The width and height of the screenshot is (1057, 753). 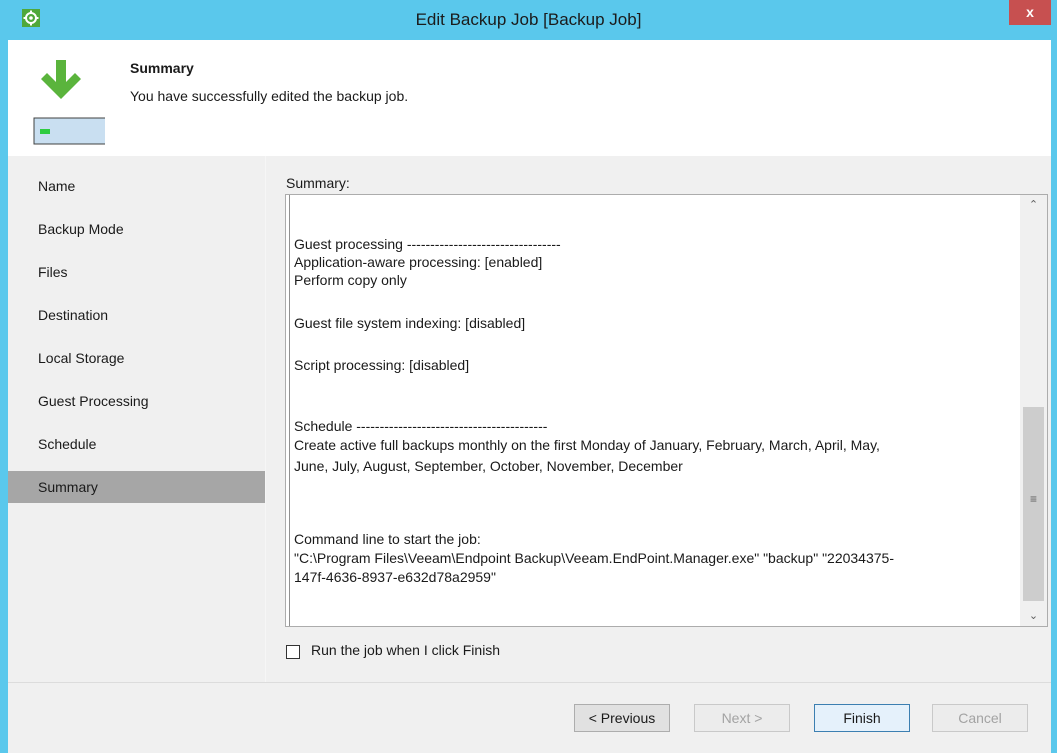 I want to click on window-title: Edit Backup Job [Backup Job], so click(x=528, y=19).